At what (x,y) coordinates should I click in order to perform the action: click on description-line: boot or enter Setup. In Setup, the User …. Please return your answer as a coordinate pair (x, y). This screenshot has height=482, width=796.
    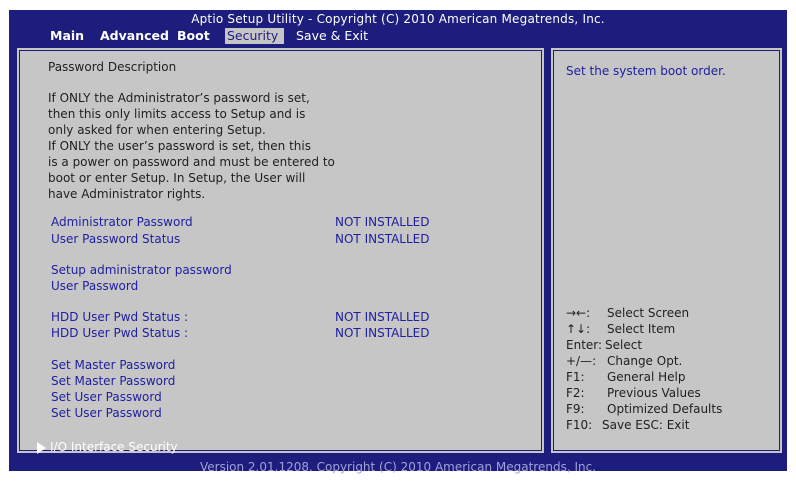
    Looking at the image, I should click on (177, 178).